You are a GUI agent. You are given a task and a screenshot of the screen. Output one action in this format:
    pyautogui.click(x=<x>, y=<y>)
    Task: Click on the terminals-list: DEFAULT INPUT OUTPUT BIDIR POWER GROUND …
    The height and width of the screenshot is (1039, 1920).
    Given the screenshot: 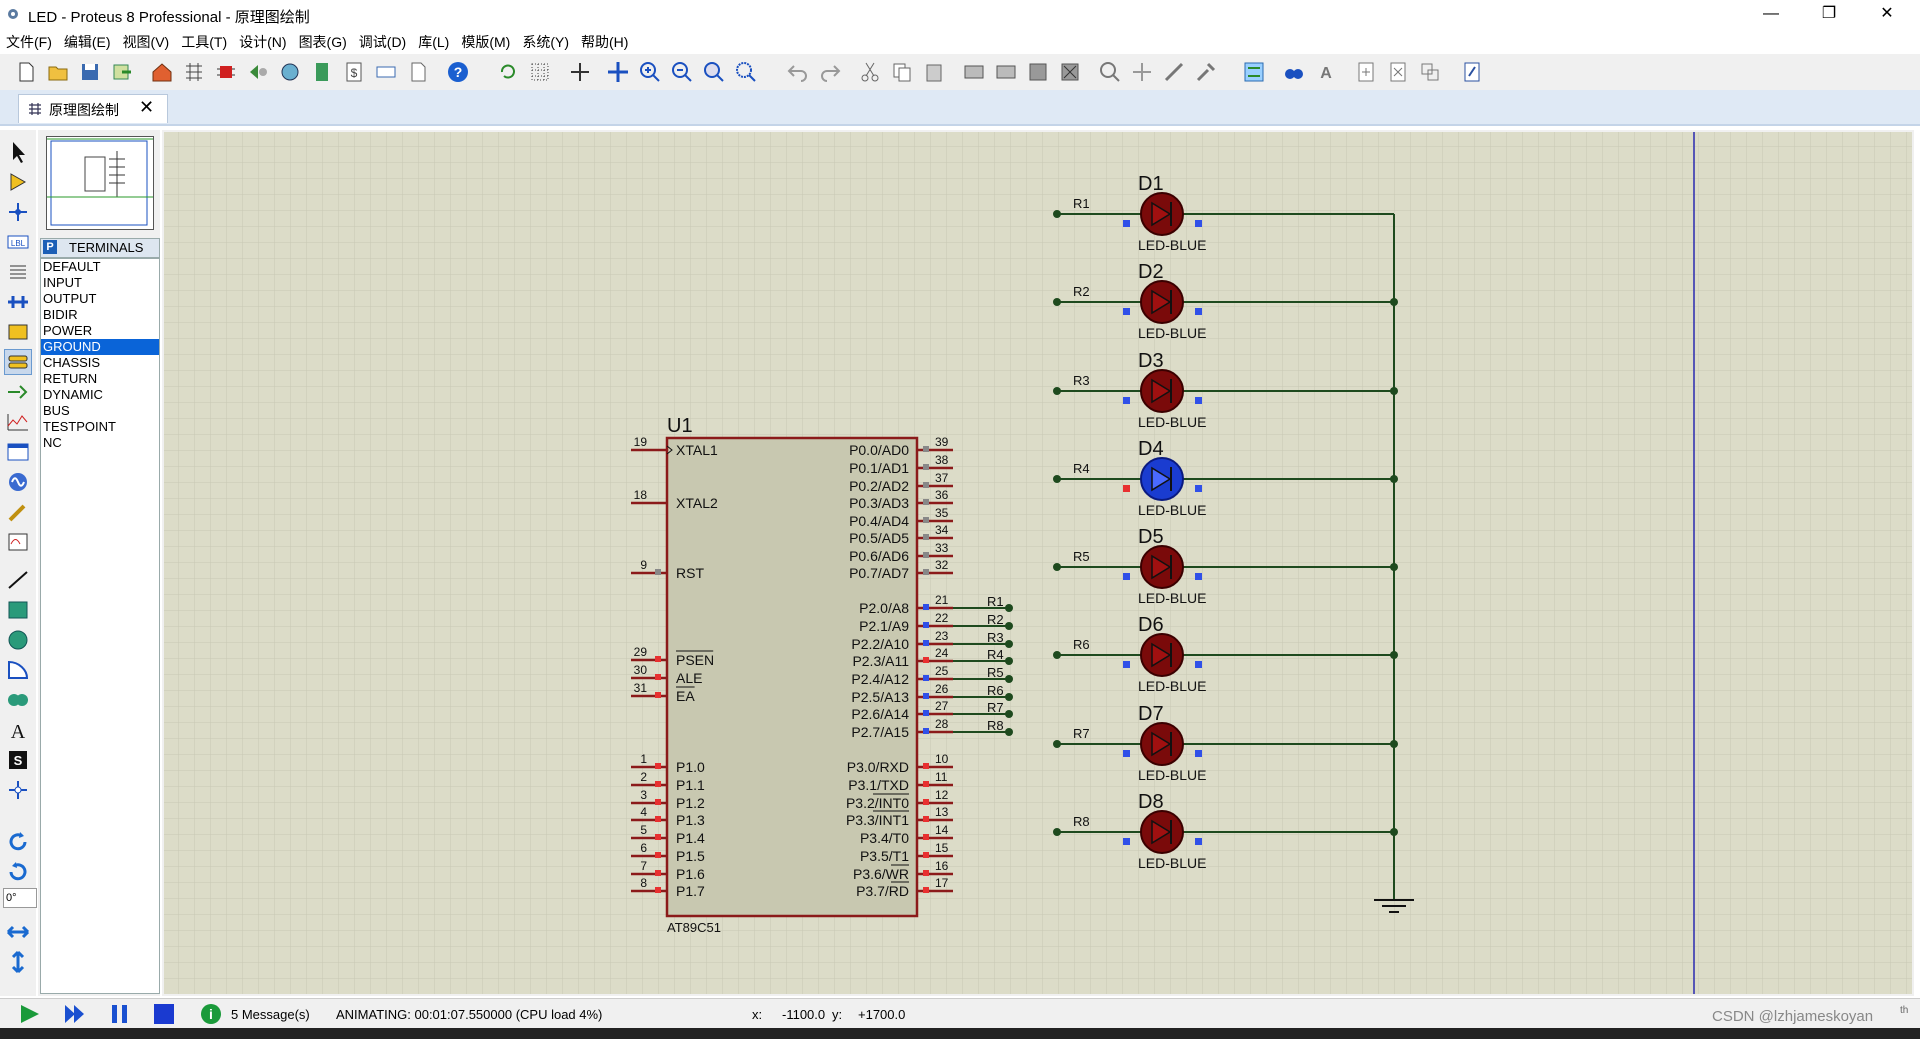 What is the action you would take?
    pyautogui.click(x=100, y=626)
    